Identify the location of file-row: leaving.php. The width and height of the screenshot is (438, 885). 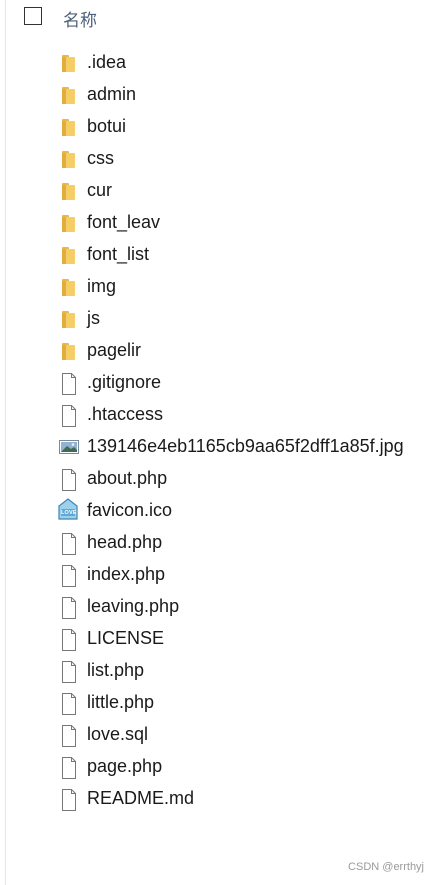
(219, 607).